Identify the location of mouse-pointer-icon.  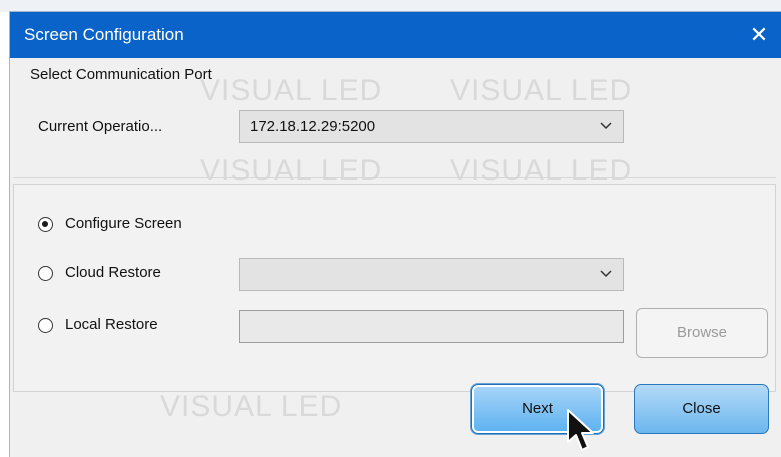
(580, 430).